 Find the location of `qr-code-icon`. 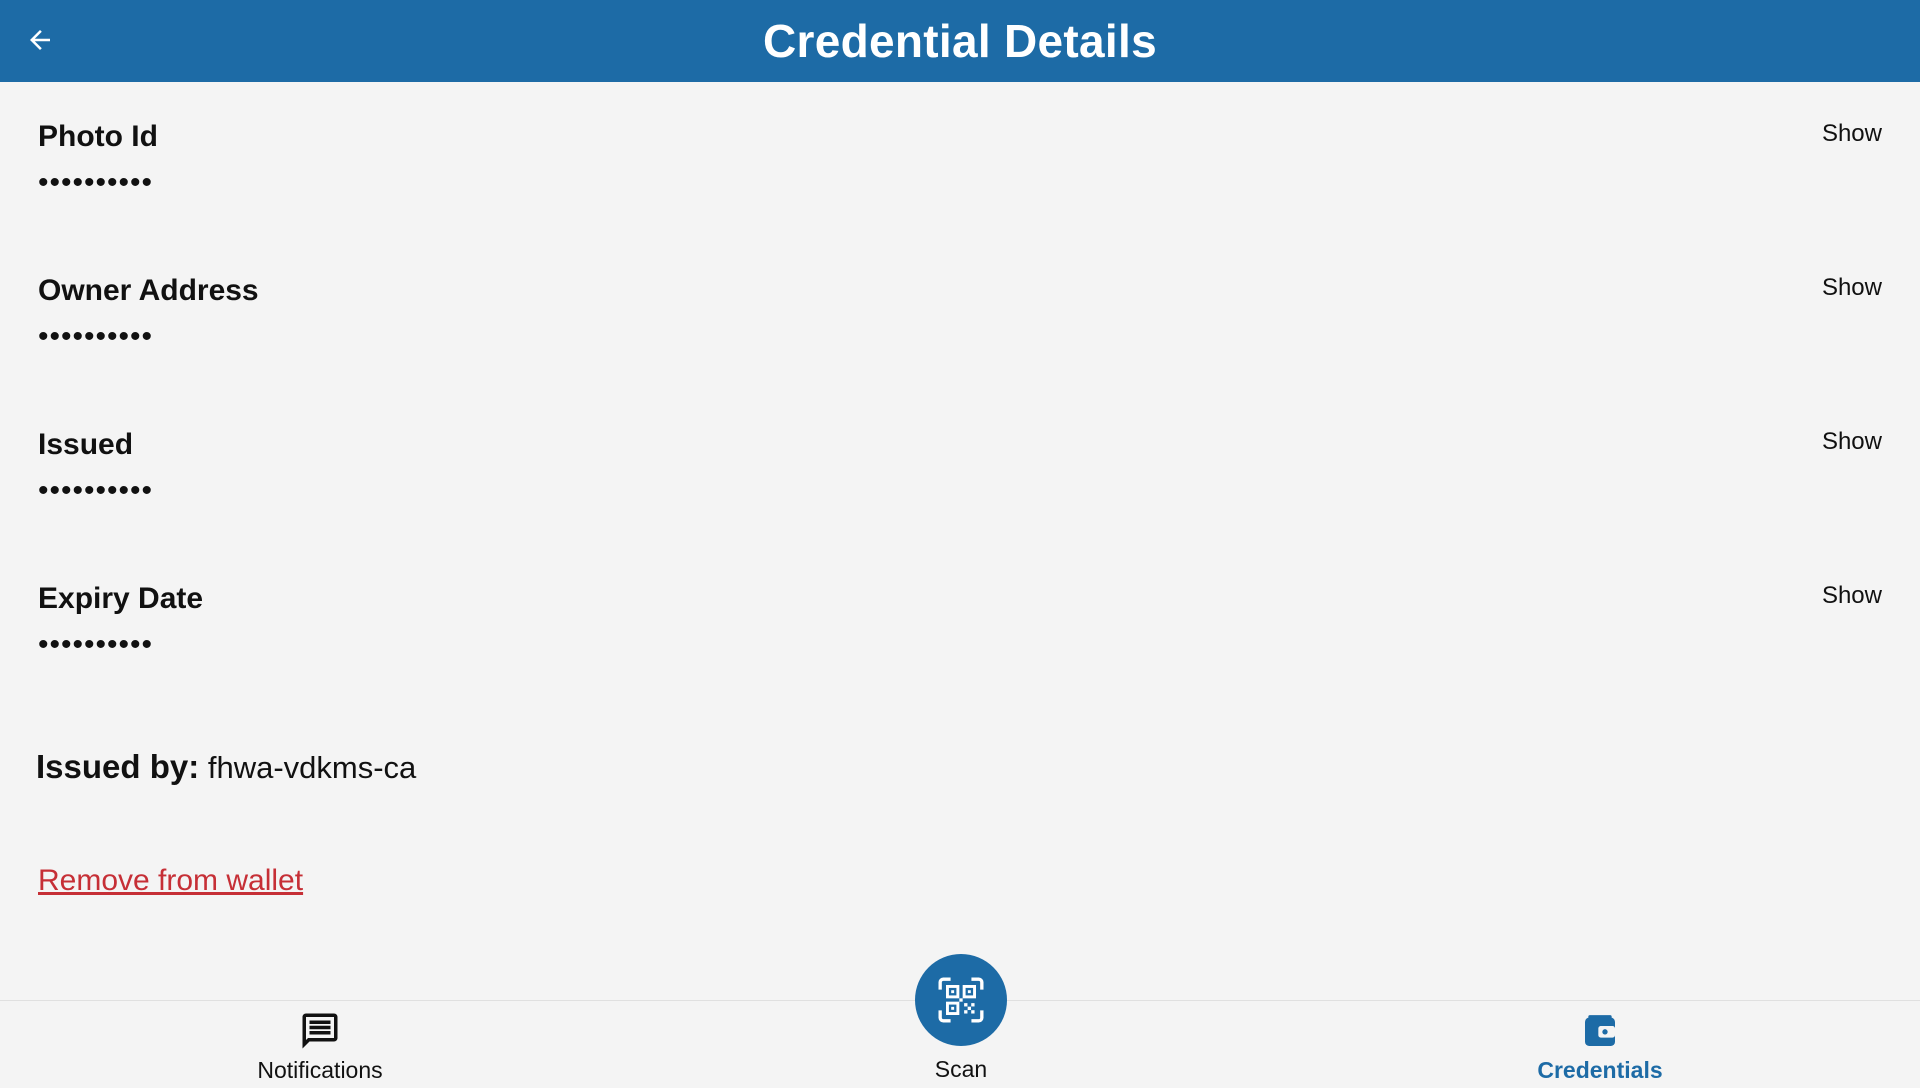

qr-code-icon is located at coordinates (961, 1000).